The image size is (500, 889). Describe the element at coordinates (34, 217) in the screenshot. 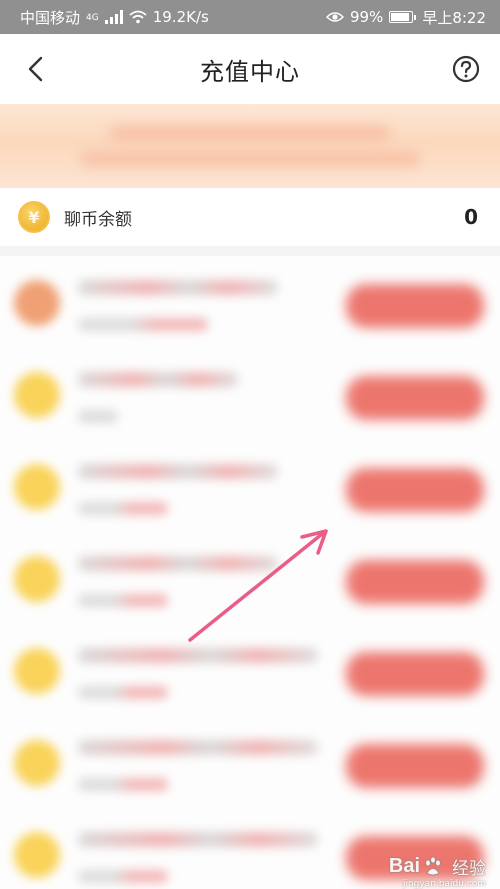

I see `yuan-coin-icon: ¥` at that location.